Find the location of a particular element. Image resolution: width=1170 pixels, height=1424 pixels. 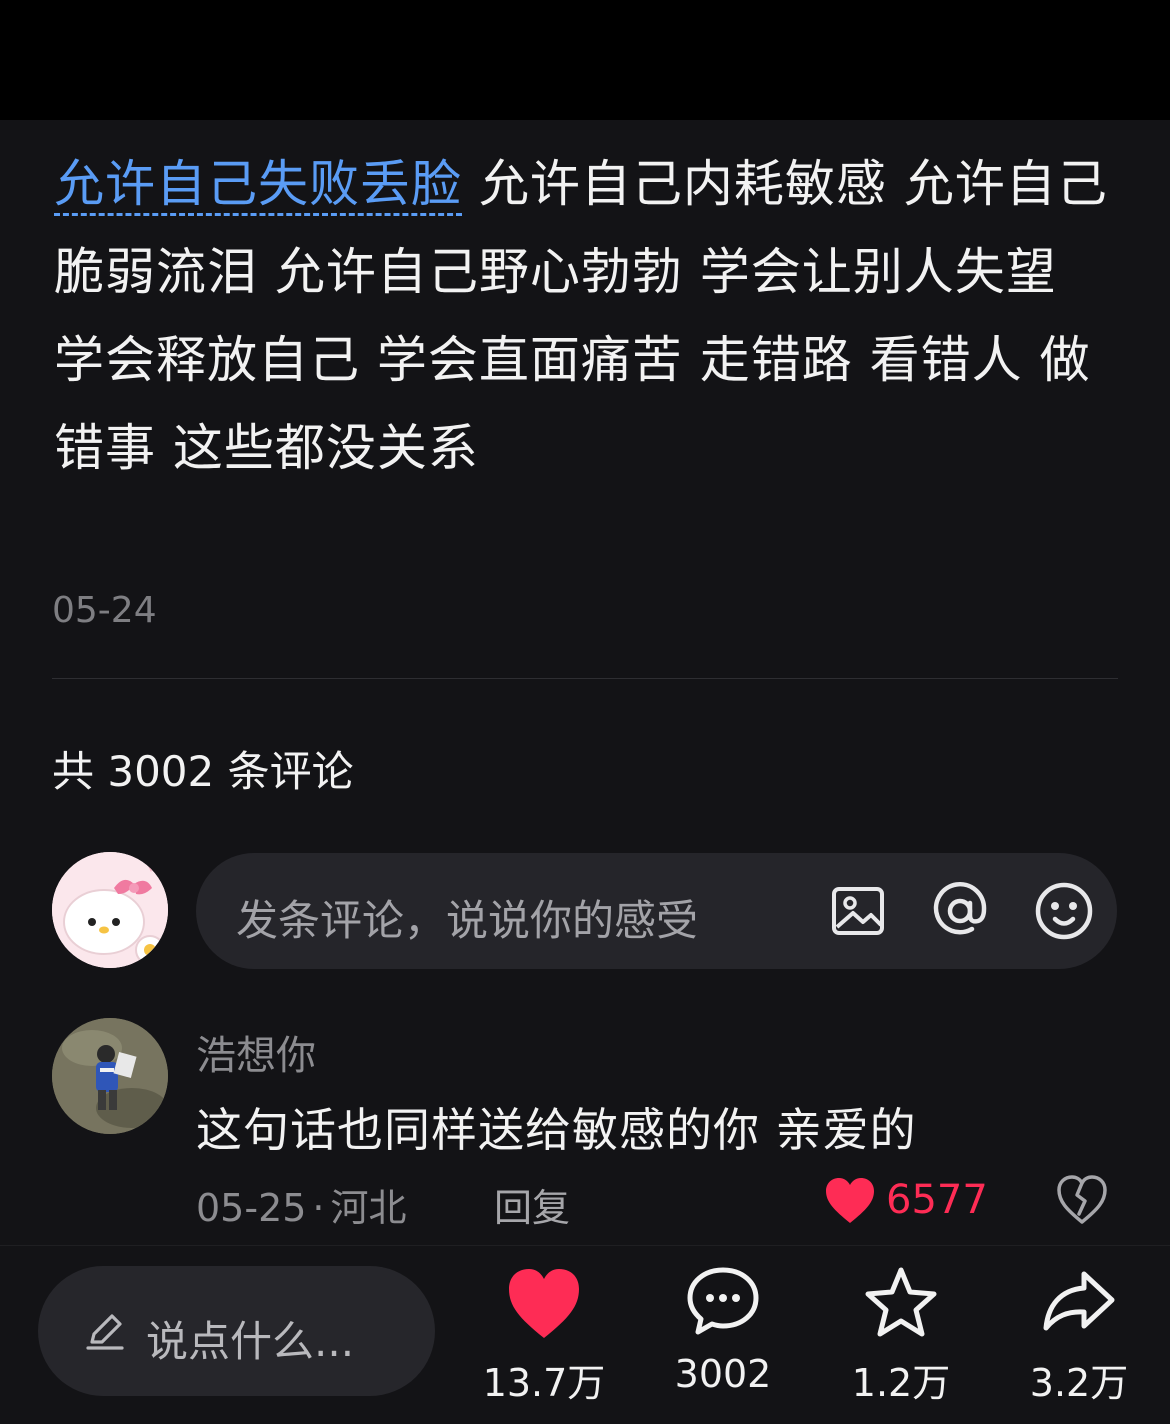

comment-username: 浩想你 is located at coordinates (256, 1052).